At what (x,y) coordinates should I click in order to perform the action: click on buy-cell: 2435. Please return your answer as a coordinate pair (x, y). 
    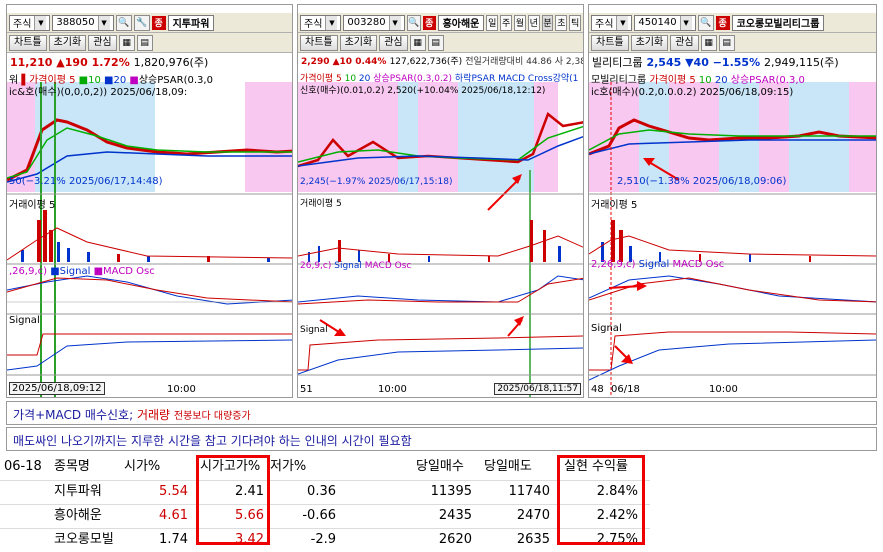
    Looking at the image, I should click on (455, 515).